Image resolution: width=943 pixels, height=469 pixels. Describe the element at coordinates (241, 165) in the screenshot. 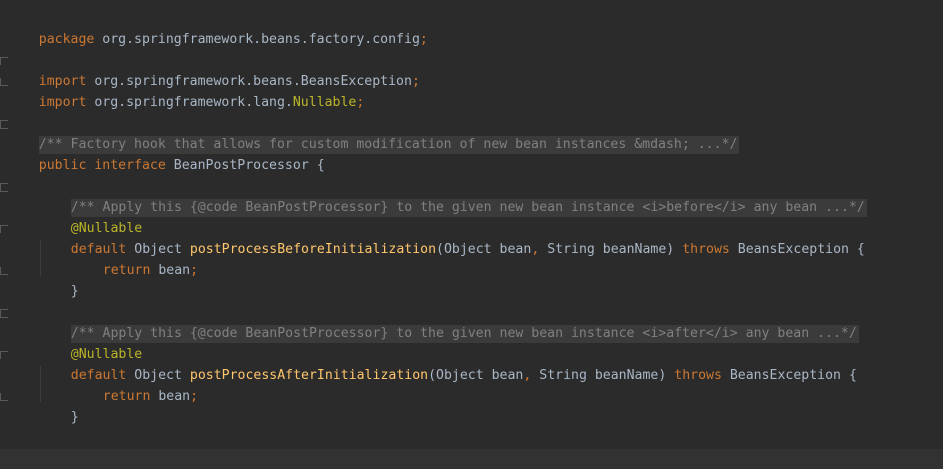

I see `interface-name: BeanPostProcessor` at that location.